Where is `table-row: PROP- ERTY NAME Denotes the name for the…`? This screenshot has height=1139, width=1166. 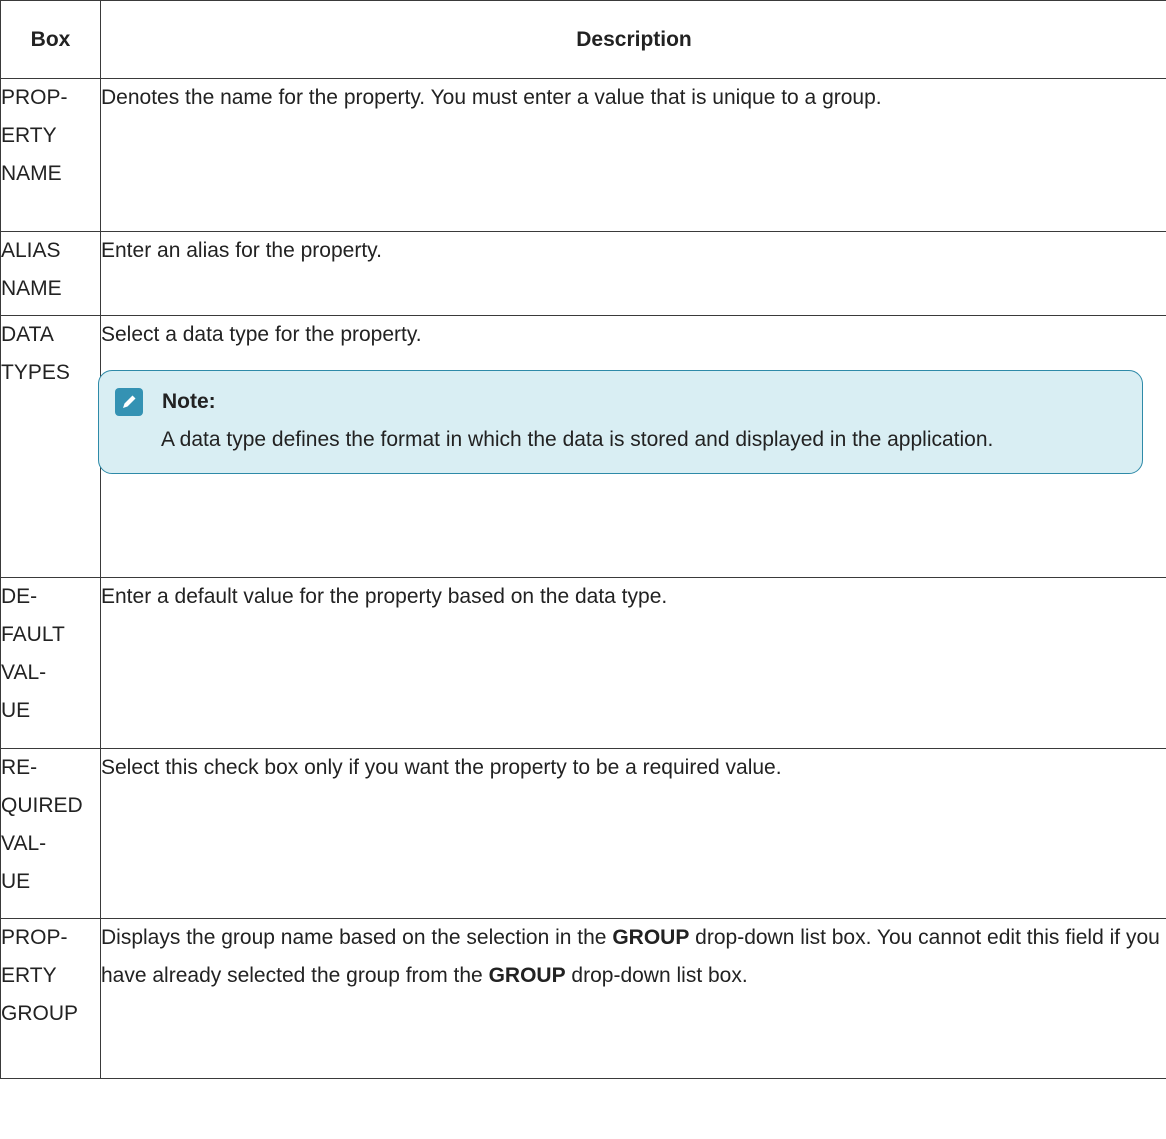
table-row: PROP- ERTY NAME Denotes the name for the… is located at coordinates (583, 155).